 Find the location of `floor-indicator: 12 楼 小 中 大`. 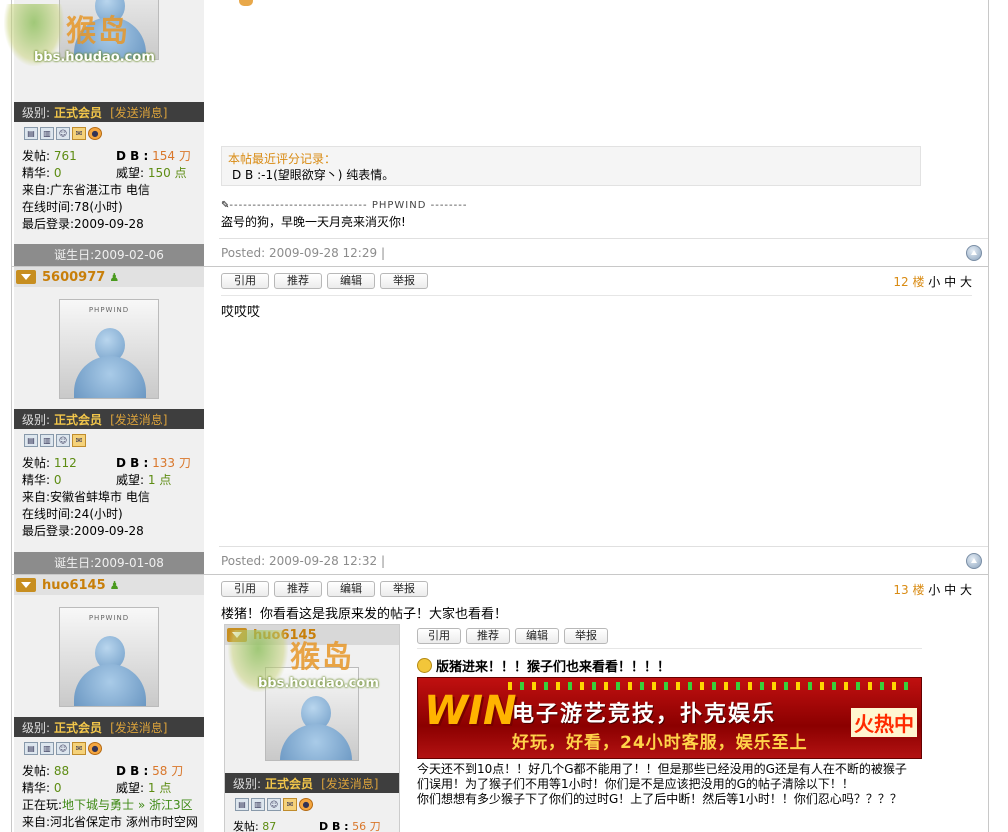

floor-indicator: 12 楼 小 中 大 is located at coordinates (932, 282).